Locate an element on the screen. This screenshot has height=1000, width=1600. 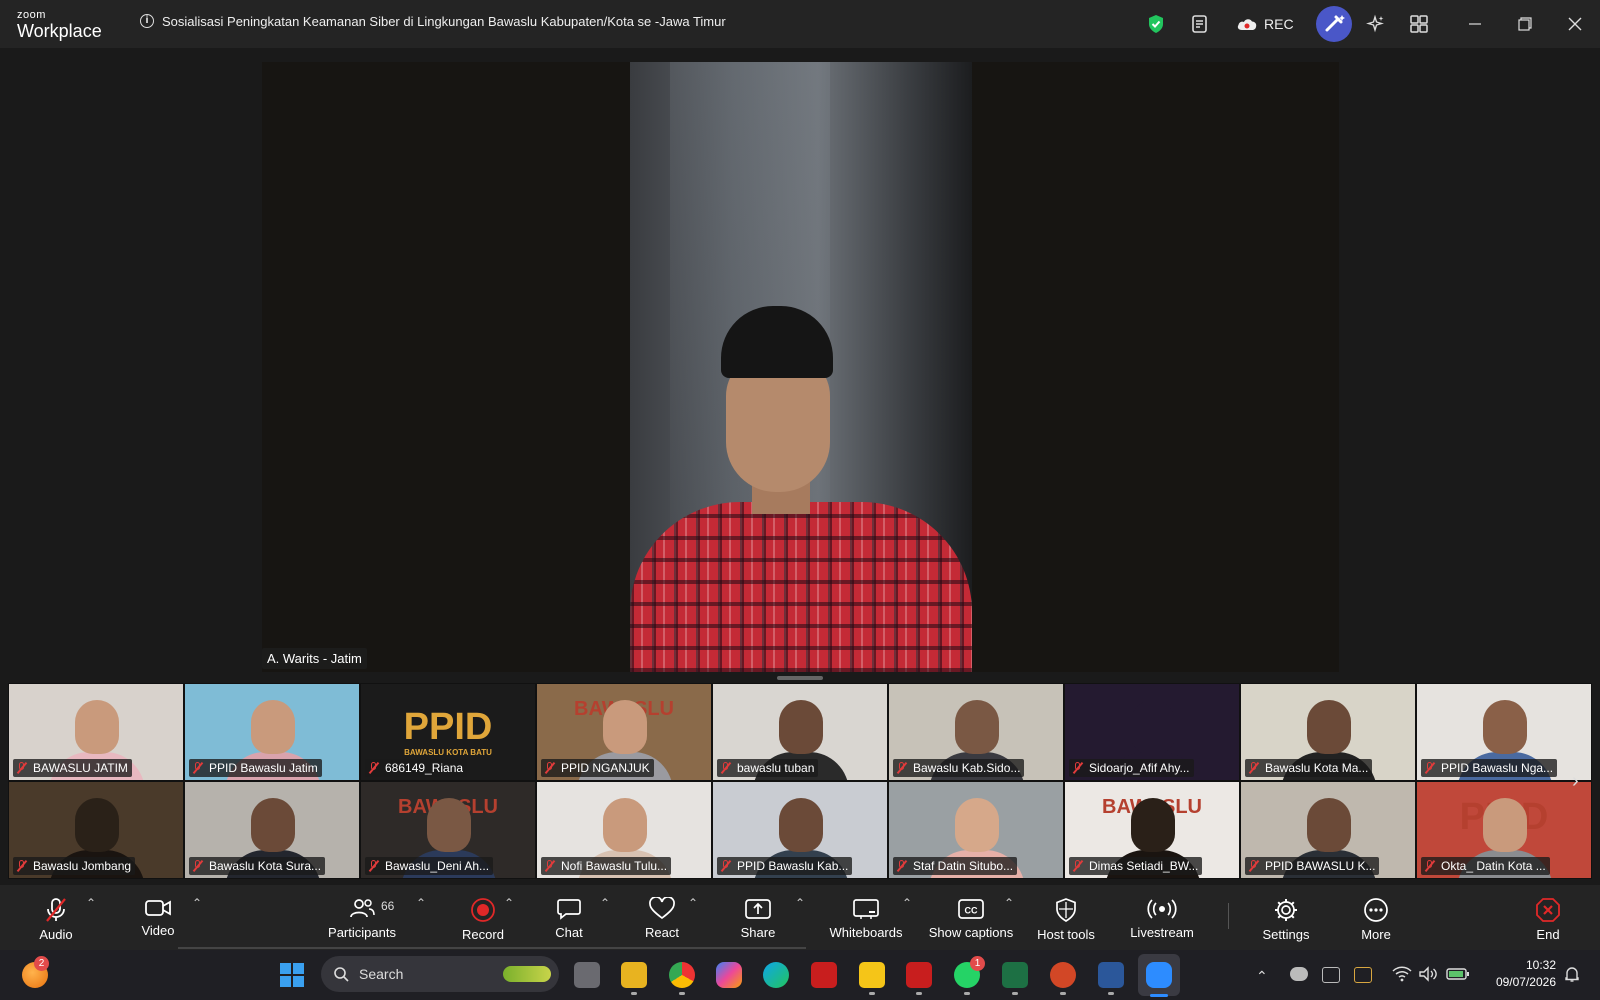
meeting-info-icon: i is located at coordinates (147, 21).